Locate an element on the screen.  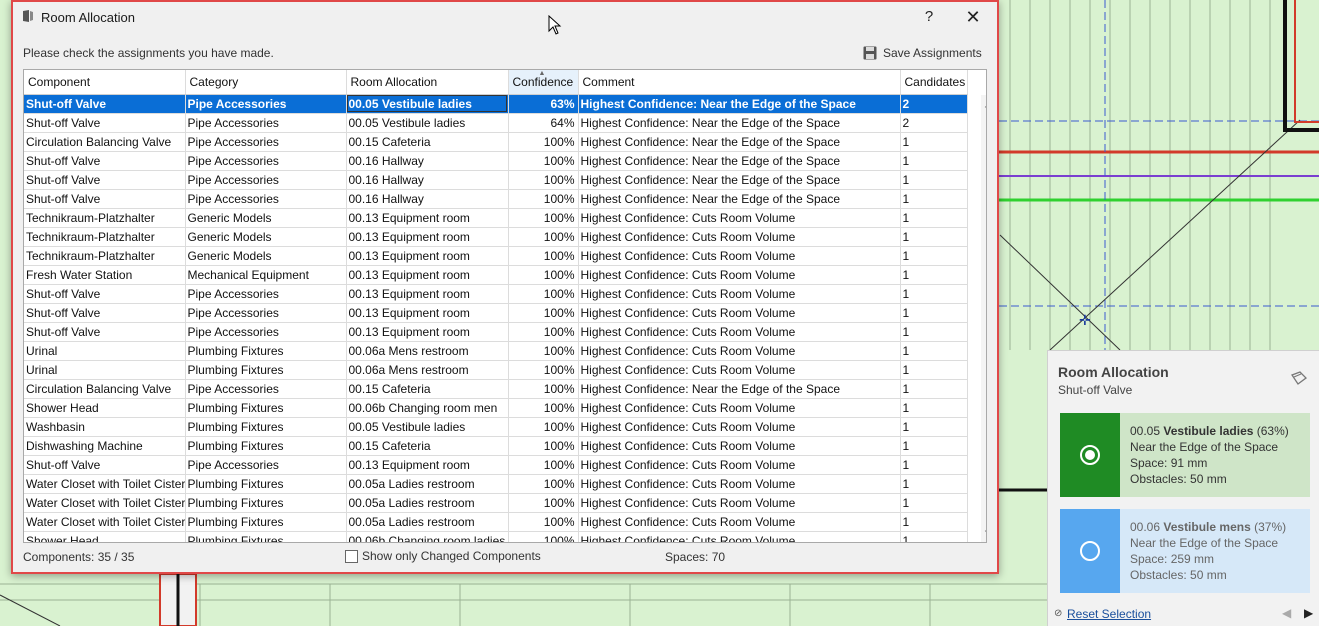
cell-confidence: 64% is located at coordinates (543, 123).